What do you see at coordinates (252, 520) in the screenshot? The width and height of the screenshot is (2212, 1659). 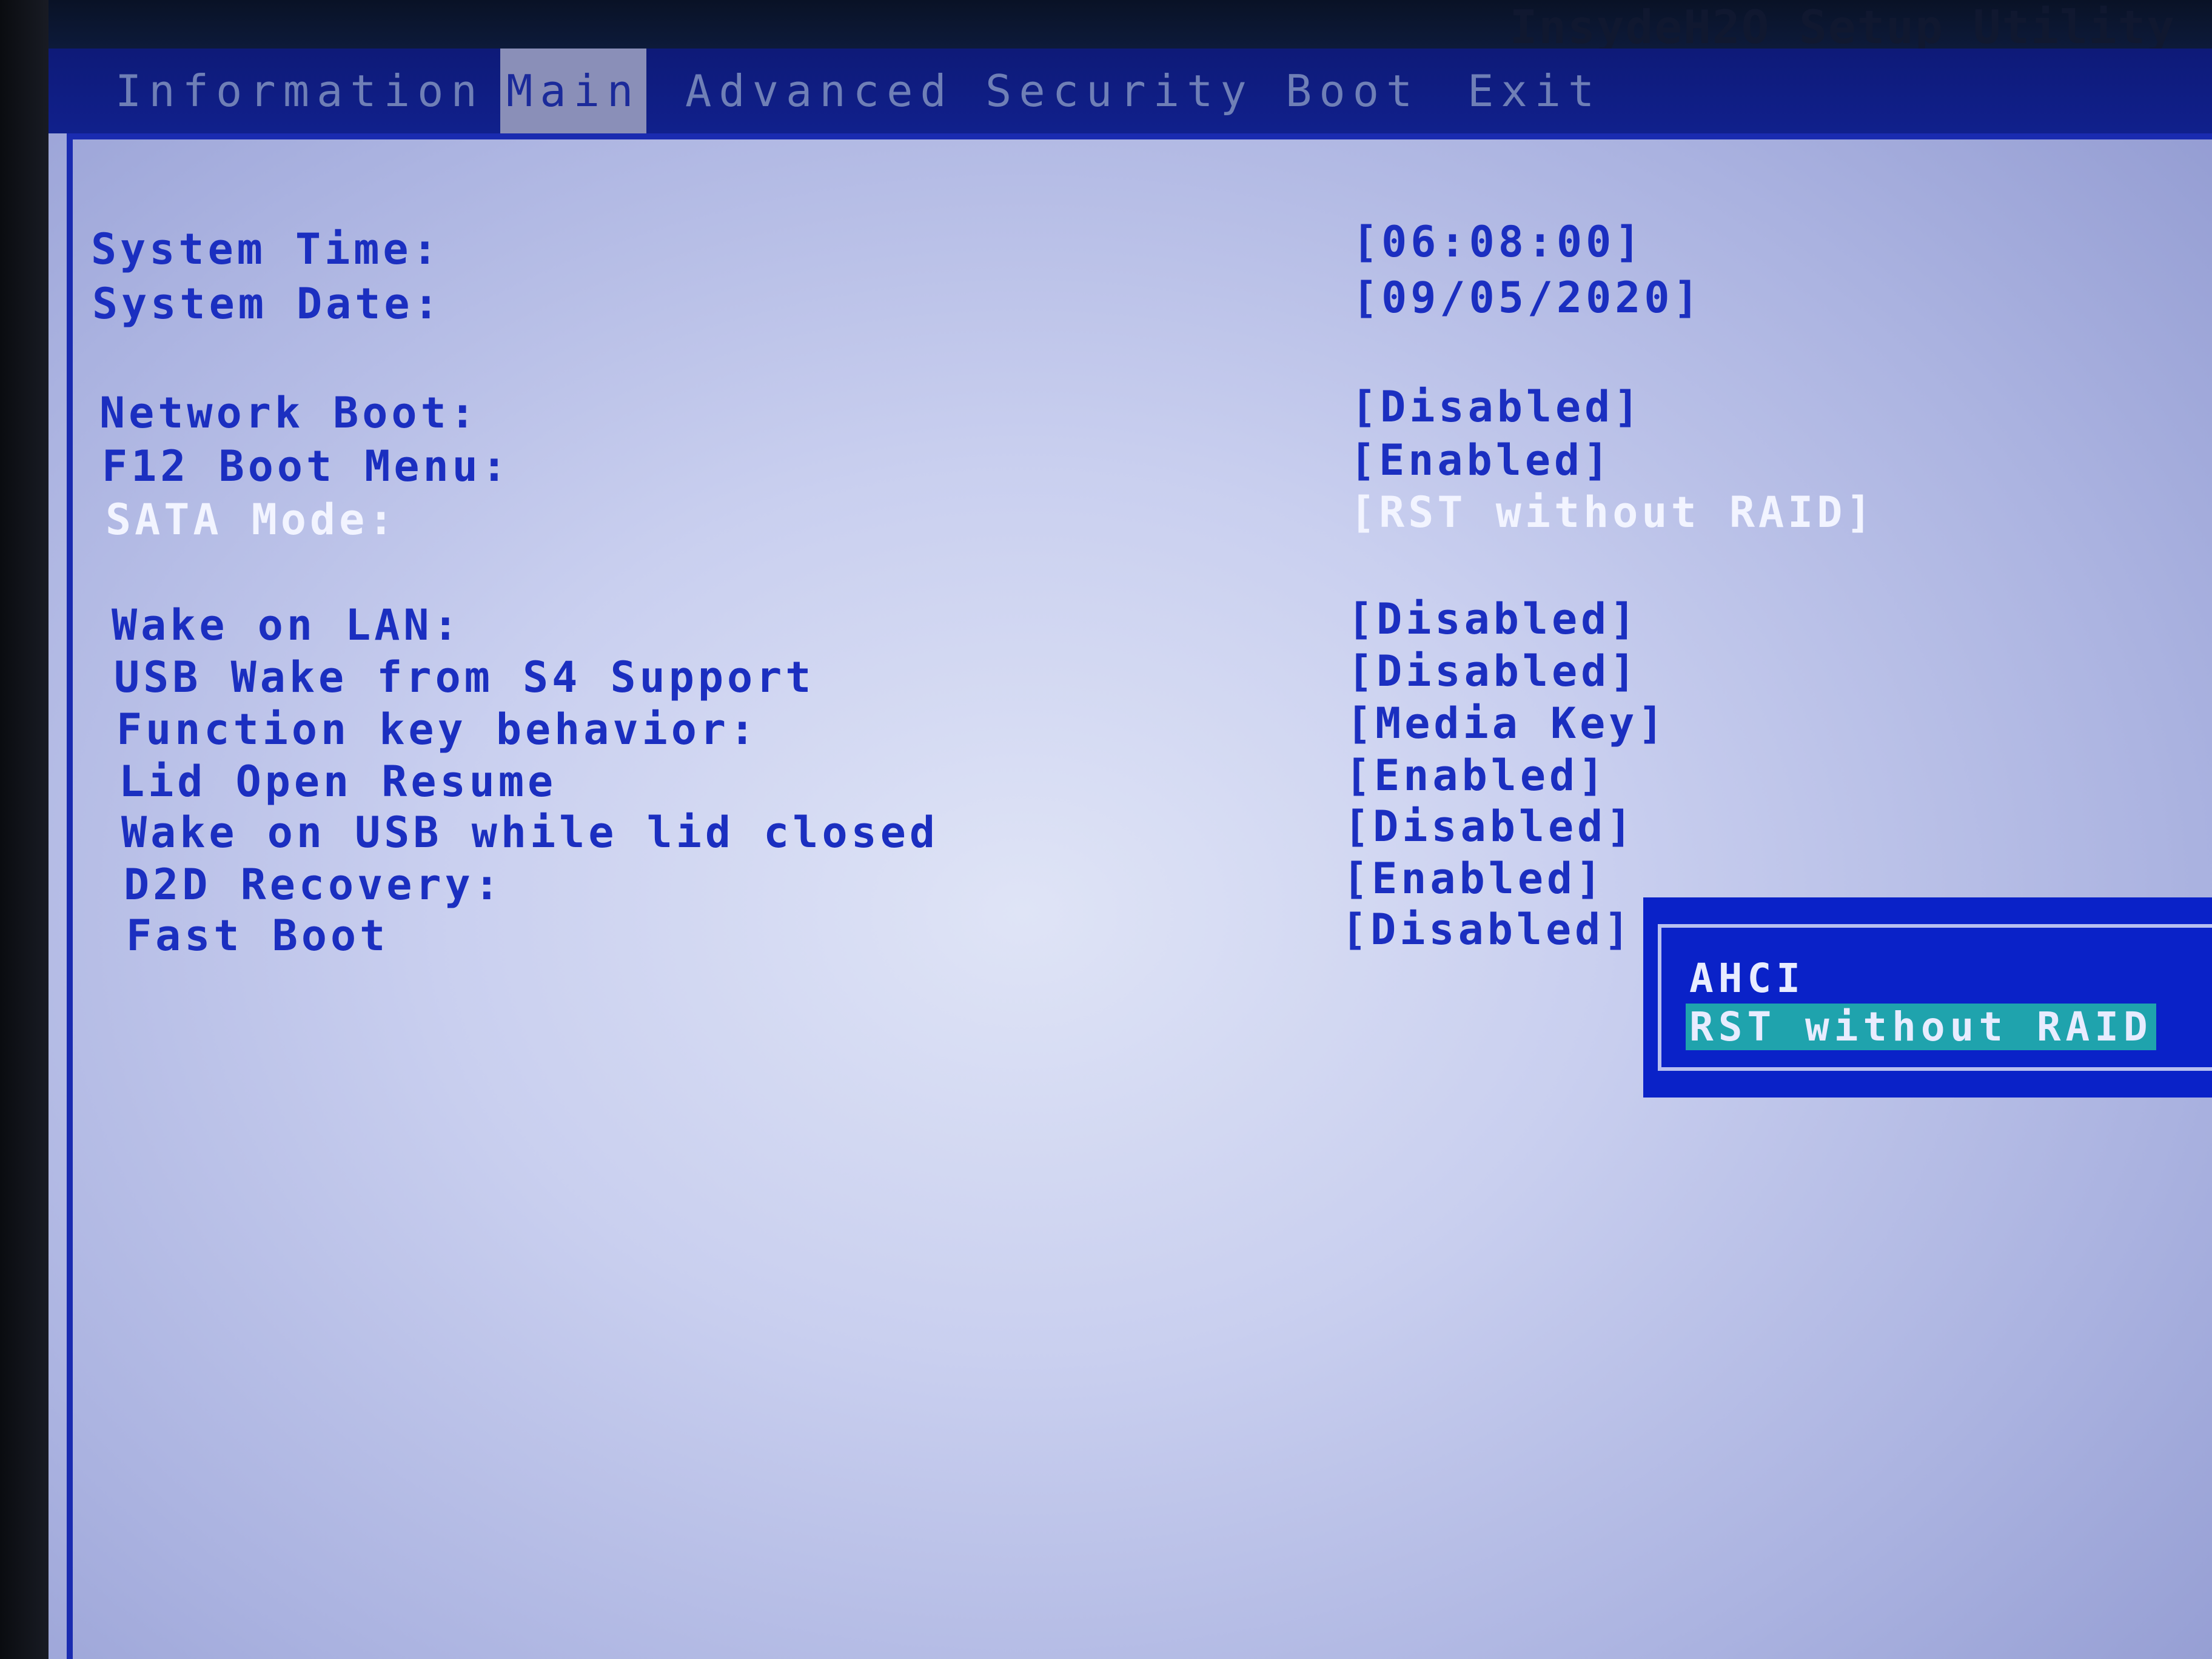 I see `setting-label-sata-mode: SATA Mode:` at bounding box center [252, 520].